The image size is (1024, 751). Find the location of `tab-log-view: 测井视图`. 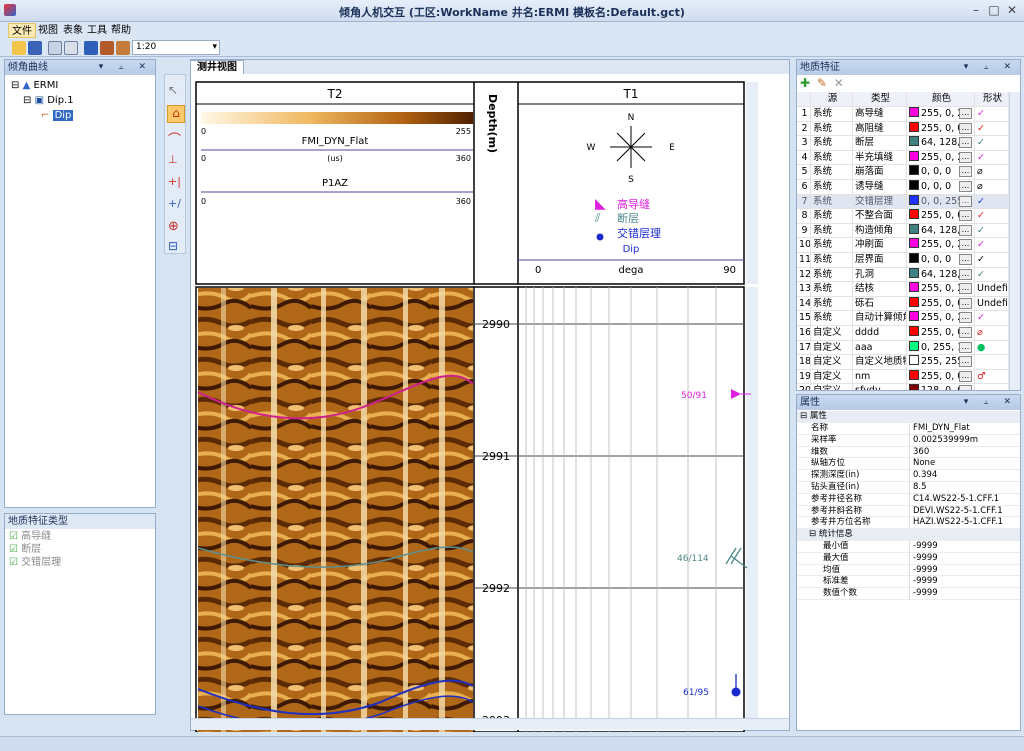

tab-log-view: 测井视图 is located at coordinates (217, 67).